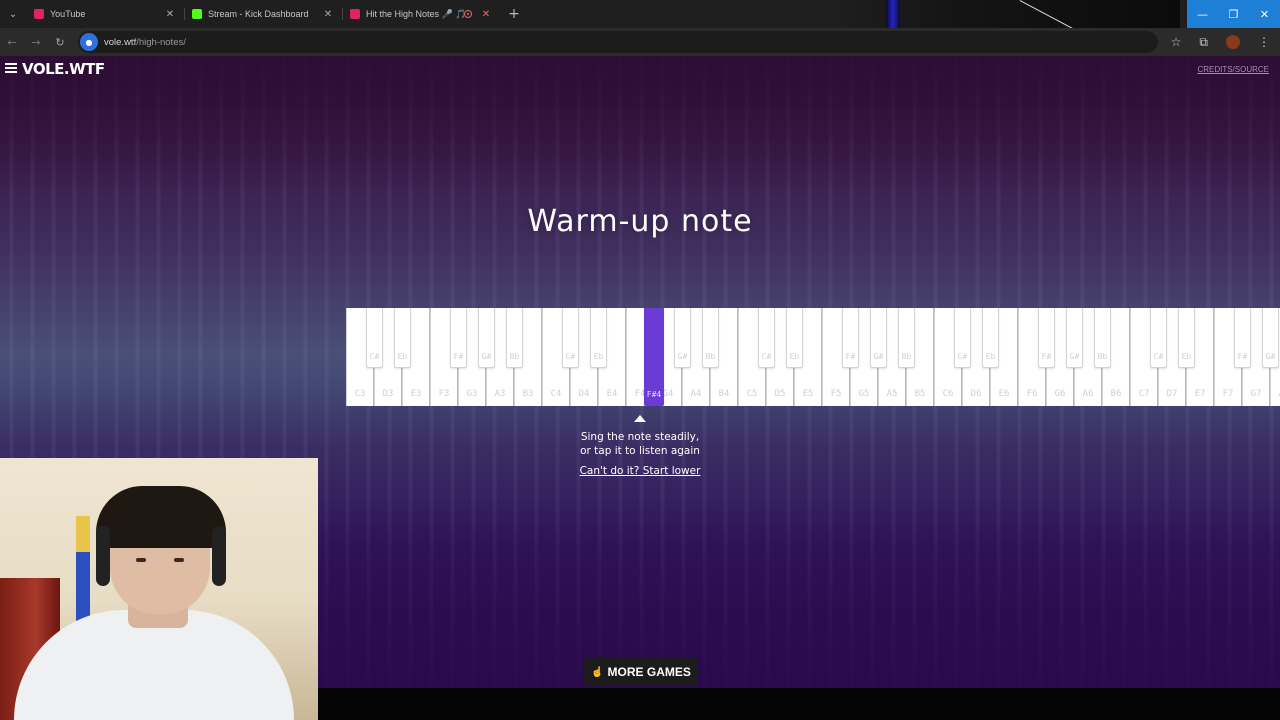  Describe the element at coordinates (948, 394) in the screenshot. I see `key-label: C6` at that location.